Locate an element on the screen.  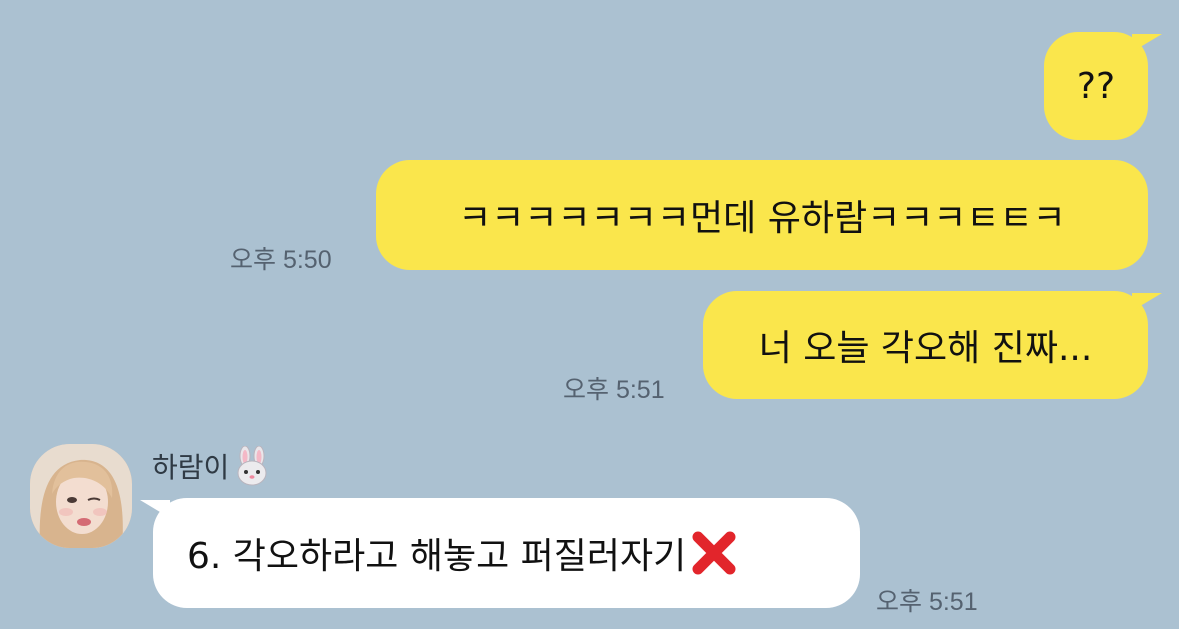
avatar is located at coordinates (81, 496).